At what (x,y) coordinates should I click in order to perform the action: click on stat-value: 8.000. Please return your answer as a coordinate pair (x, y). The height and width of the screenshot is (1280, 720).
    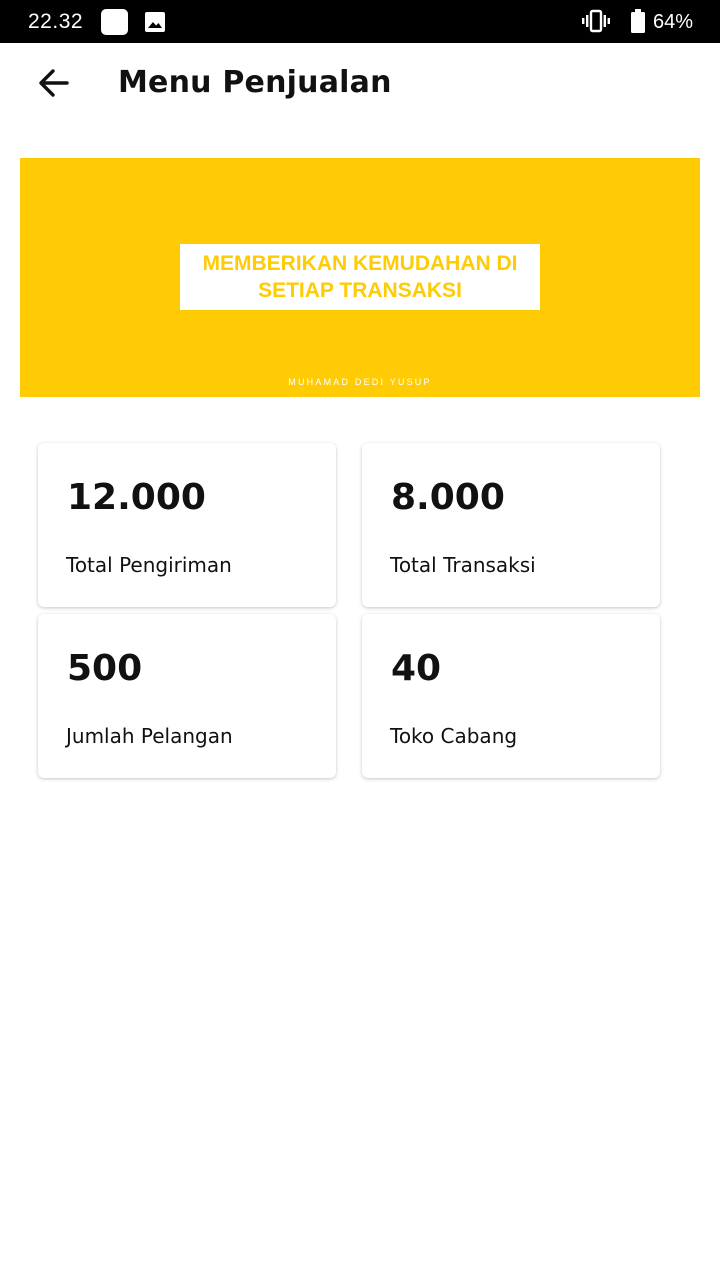
    Looking at the image, I should click on (448, 497).